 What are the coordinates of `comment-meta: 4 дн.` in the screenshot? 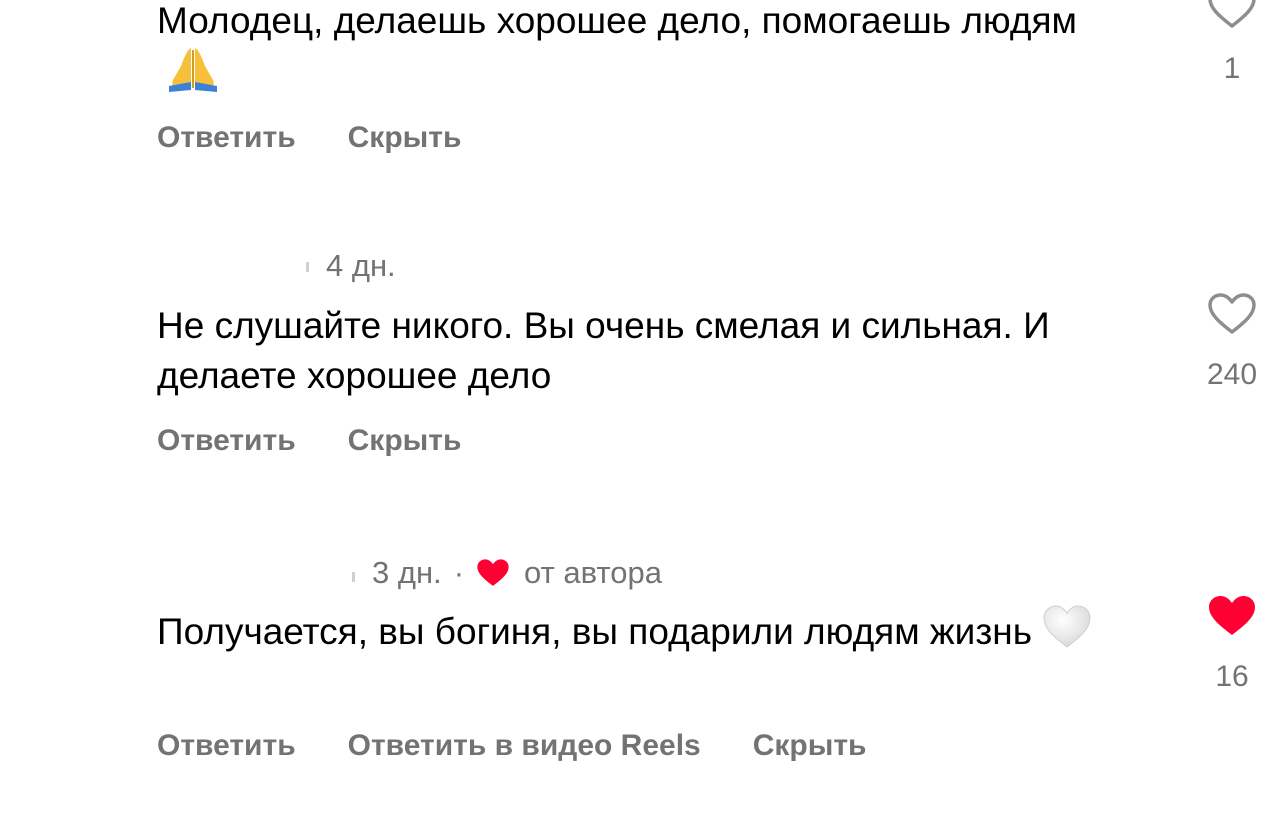 It's located at (361, 266).